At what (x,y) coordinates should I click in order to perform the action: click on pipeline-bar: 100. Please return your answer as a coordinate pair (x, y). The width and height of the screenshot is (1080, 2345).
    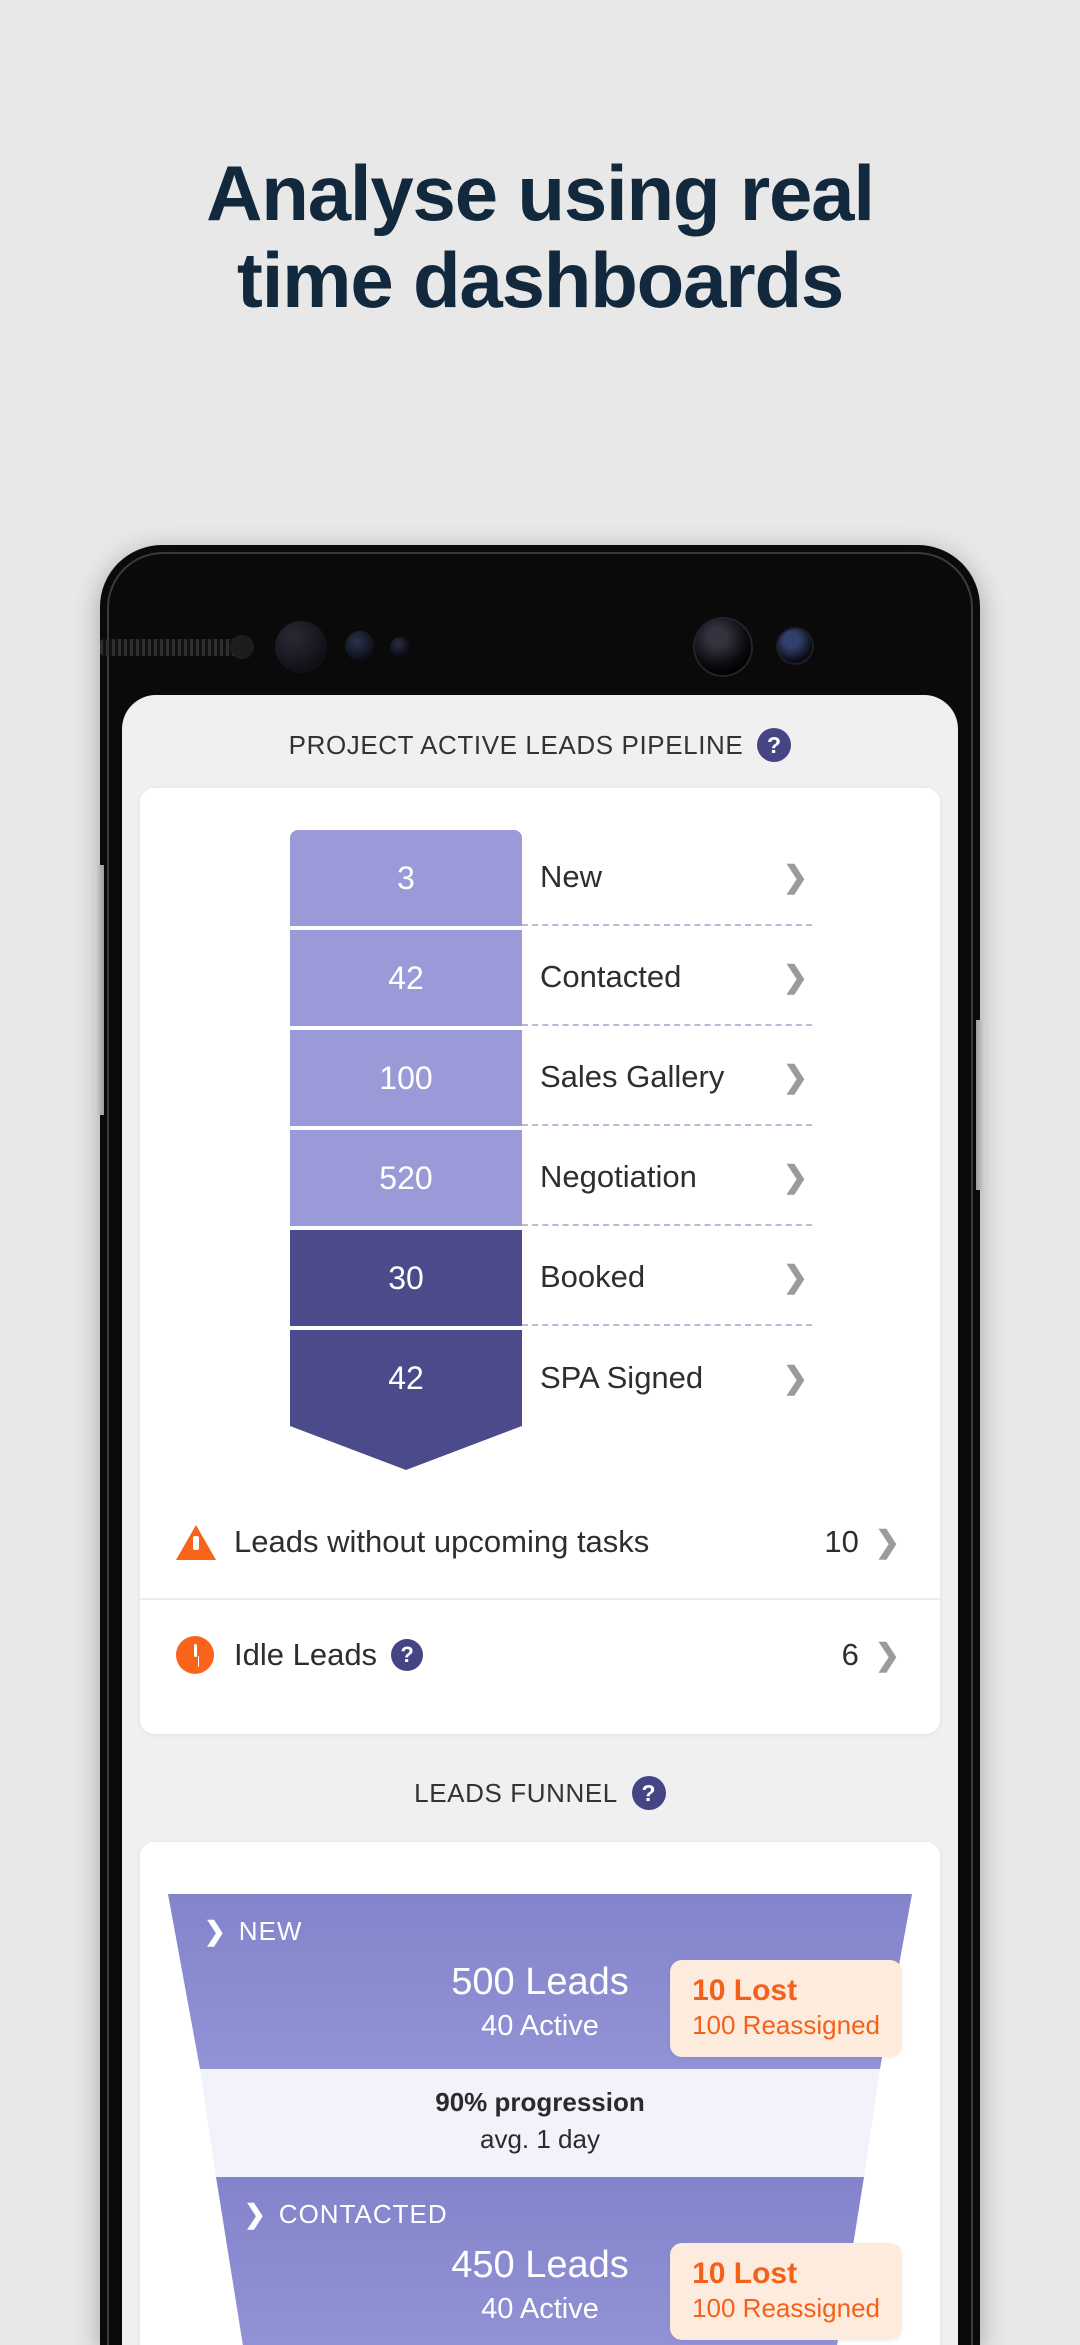
    Looking at the image, I should click on (406, 1078).